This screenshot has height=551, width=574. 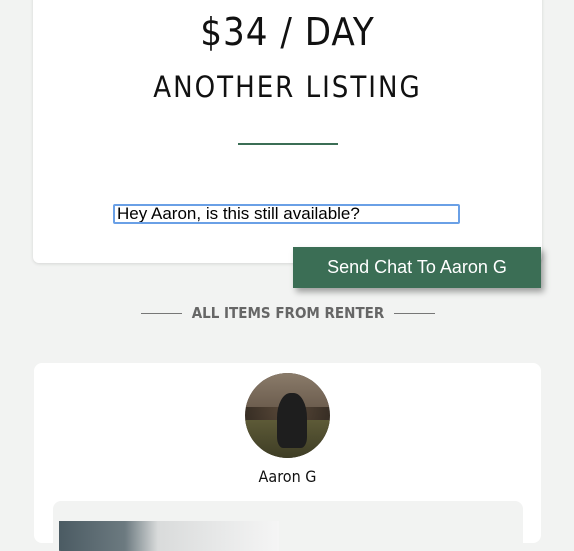 I want to click on renter-avatar, so click(x=287, y=415).